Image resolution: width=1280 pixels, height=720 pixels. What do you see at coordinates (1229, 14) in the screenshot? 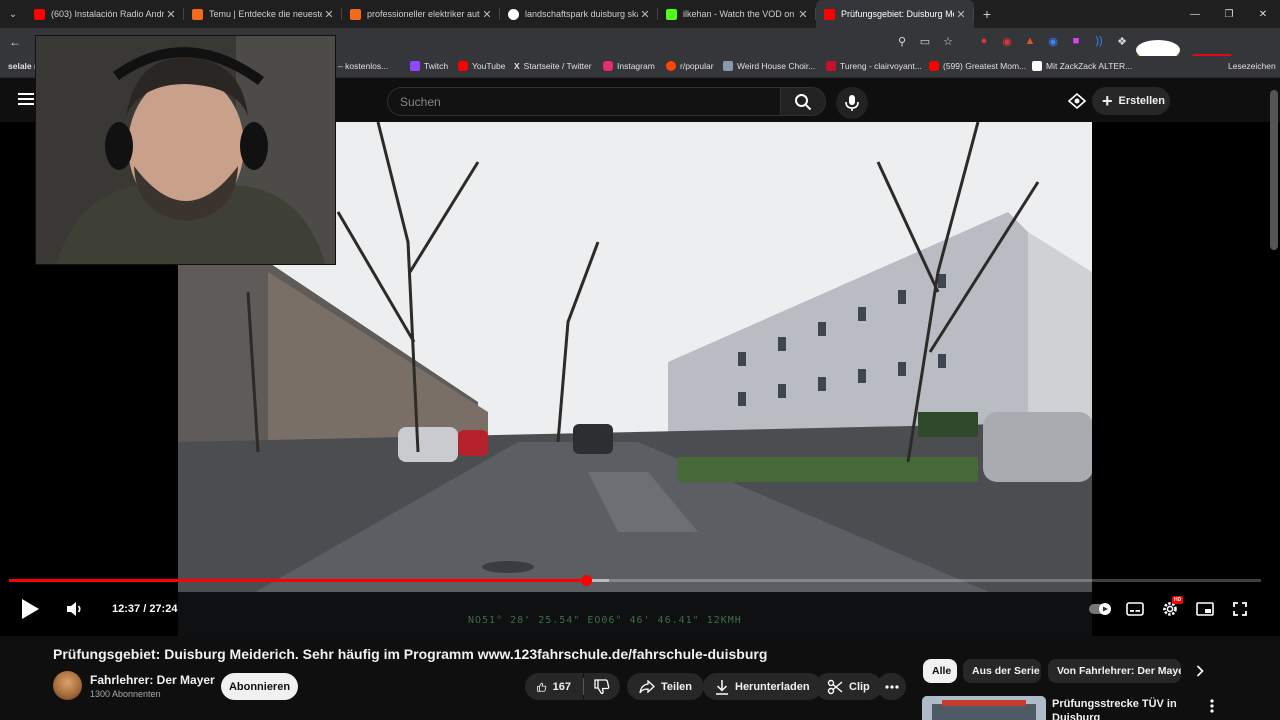
I see `restore-window-icon: ❐` at bounding box center [1229, 14].